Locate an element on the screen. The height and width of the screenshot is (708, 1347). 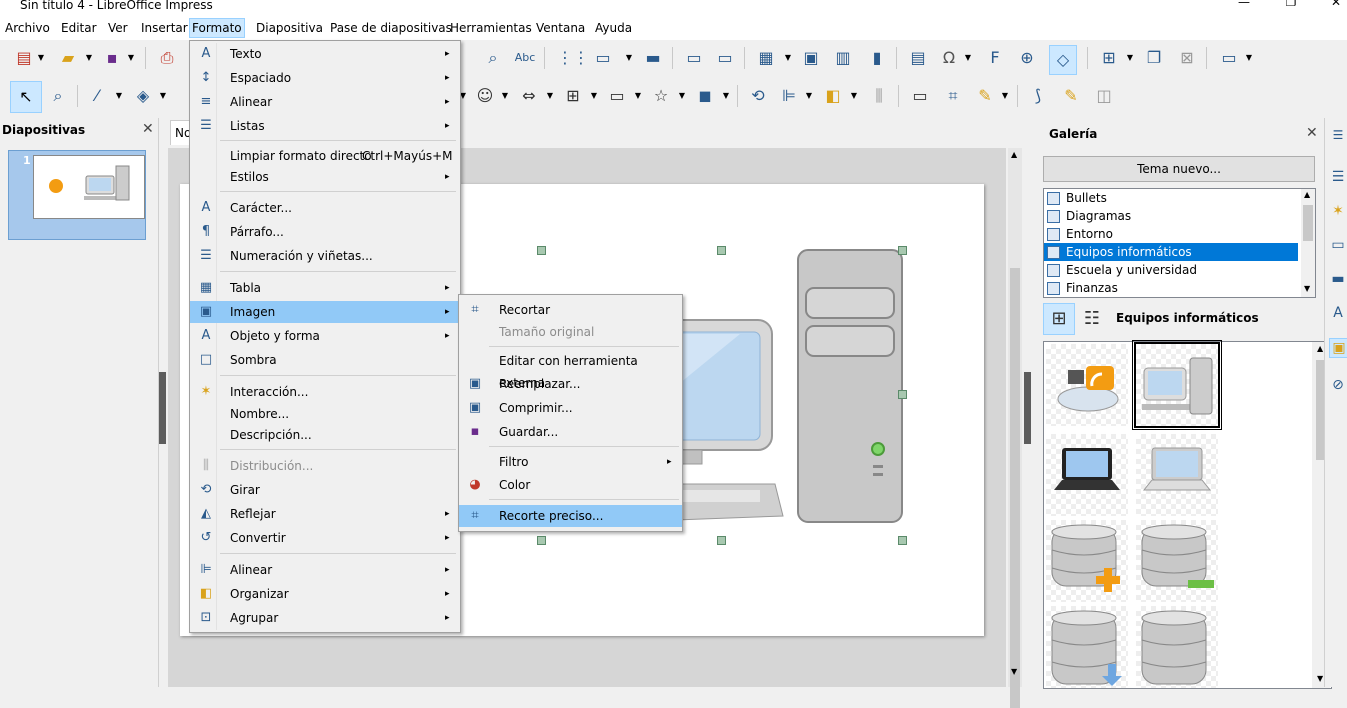
theme-list-scrollbar: ▲ ▼ is located at coordinates (1308, 243).